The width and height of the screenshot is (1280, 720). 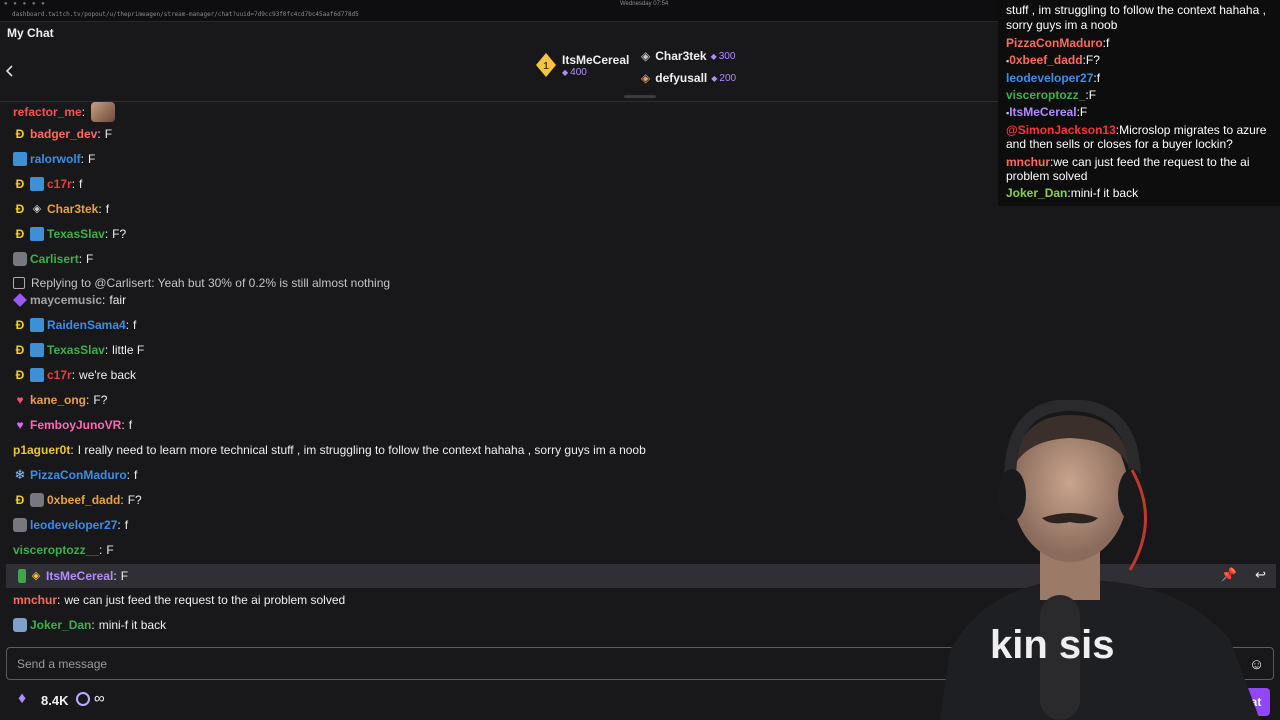 What do you see at coordinates (79, 576) in the screenshot?
I see `username: ItsMeCereal` at bounding box center [79, 576].